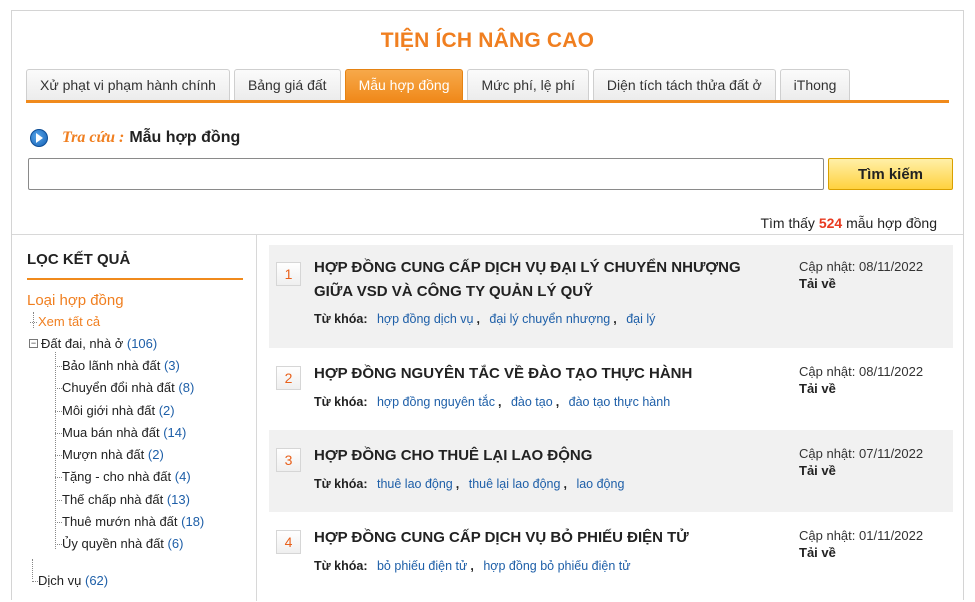 This screenshot has height=602, width=975. What do you see at coordinates (404, 84) in the screenshot?
I see `tab-mau-hop-dong: Mẫu hợp đồng` at bounding box center [404, 84].